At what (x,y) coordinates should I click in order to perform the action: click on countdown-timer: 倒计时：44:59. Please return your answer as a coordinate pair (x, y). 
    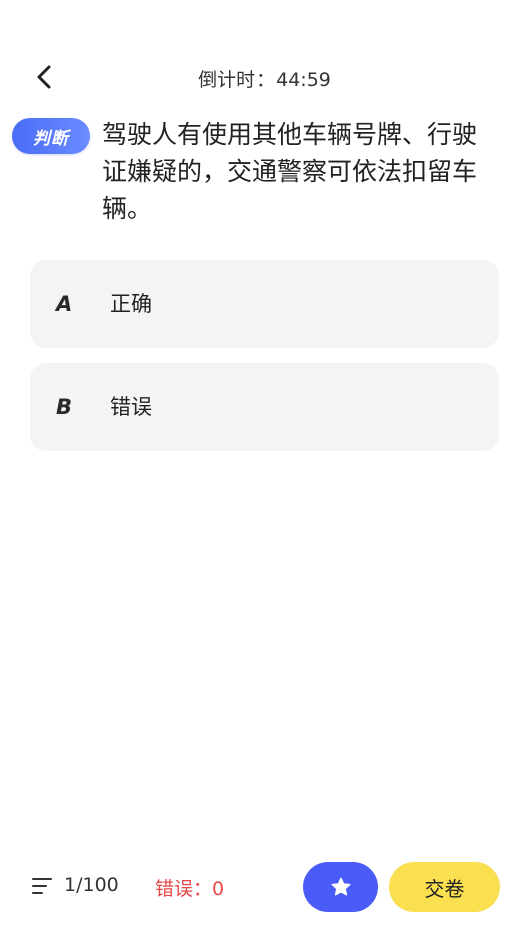
    Looking at the image, I should click on (264, 78).